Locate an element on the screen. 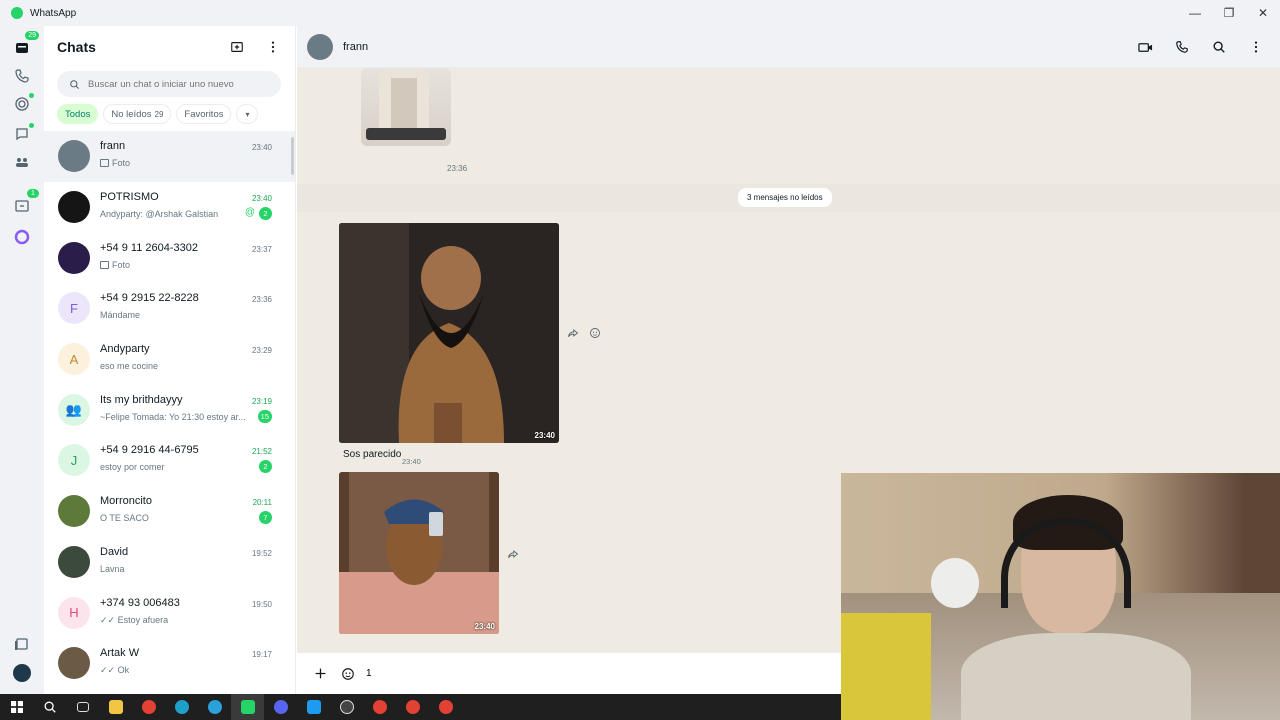 Image resolution: width=1280 pixels, height=720 pixels. maximize-button: ❐ is located at coordinates (1229, 13).